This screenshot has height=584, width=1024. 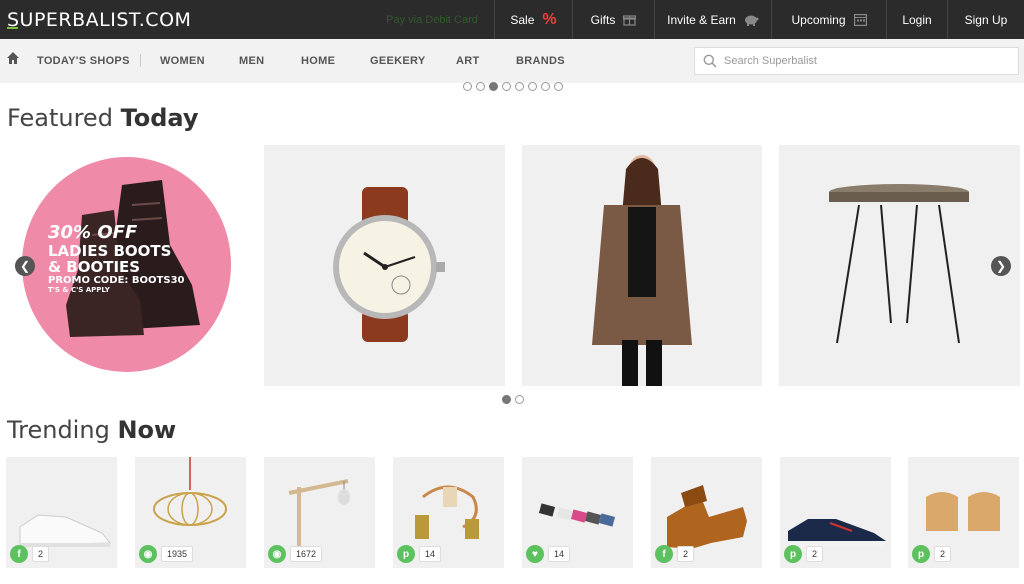 I want to click on search-input, so click(x=864, y=61).